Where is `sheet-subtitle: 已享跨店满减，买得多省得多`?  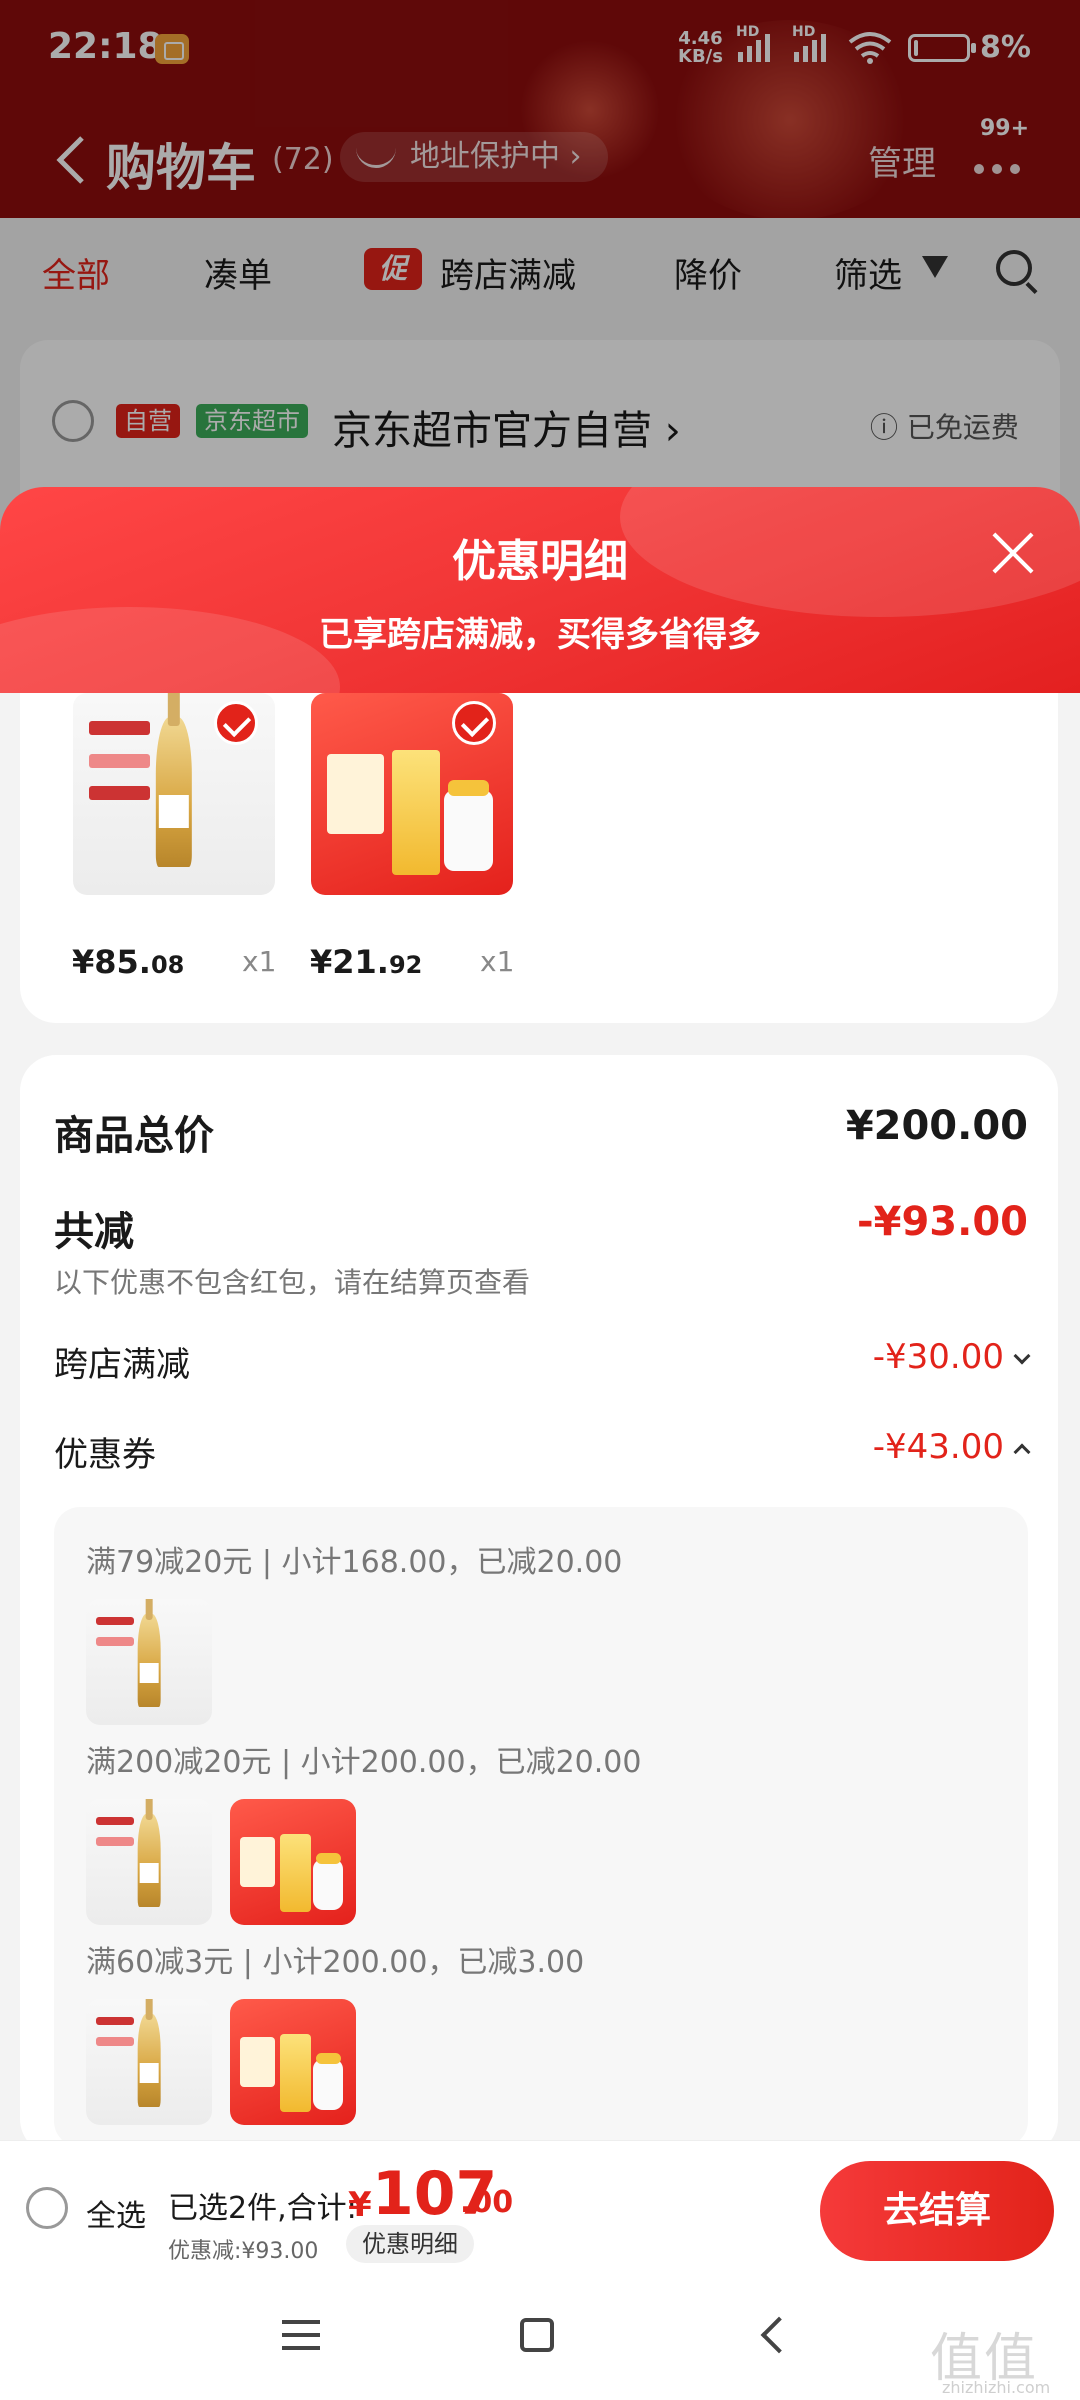
sheet-subtitle: 已享跨店满减，买得多省得多 is located at coordinates (540, 635).